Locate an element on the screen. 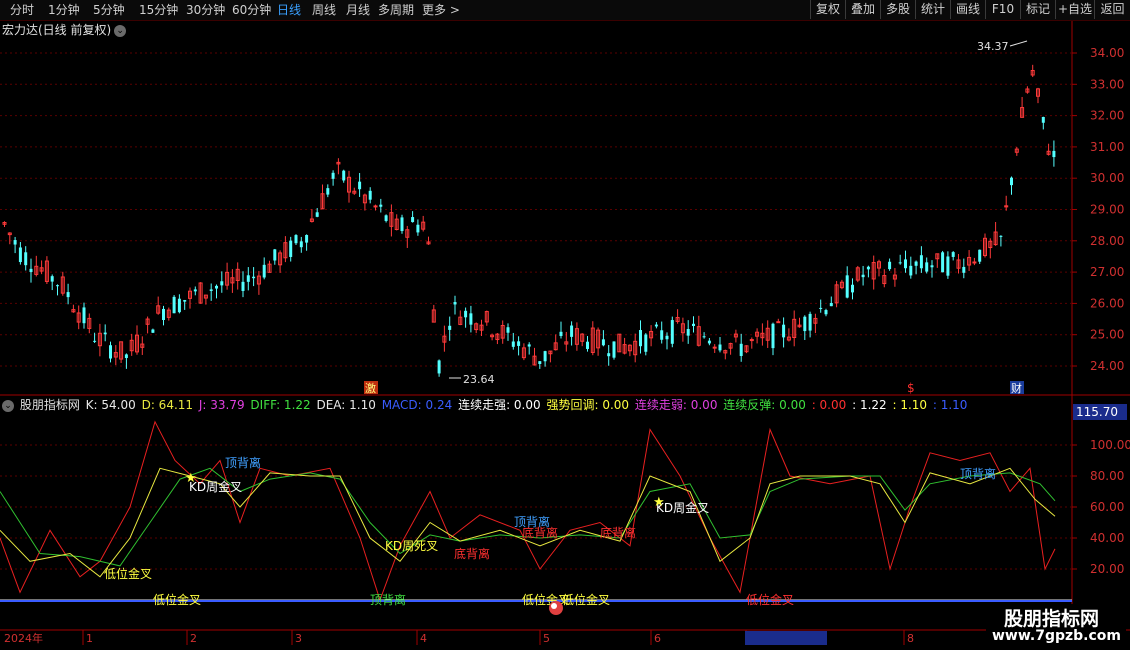 This screenshot has width=1130, height=650. annot-kd-week-dead: KD周死叉 is located at coordinates (411, 546).